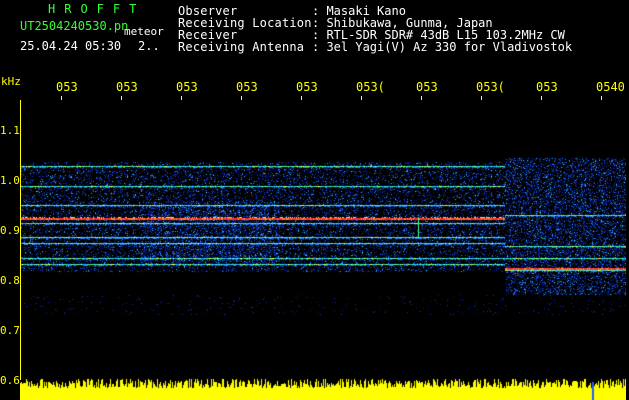 The image size is (629, 400). What do you see at coordinates (442, 47) in the screenshot?
I see `antenna-value: : 3el Yagi(V) Az 330 for Vladivostok` at bounding box center [442, 47].